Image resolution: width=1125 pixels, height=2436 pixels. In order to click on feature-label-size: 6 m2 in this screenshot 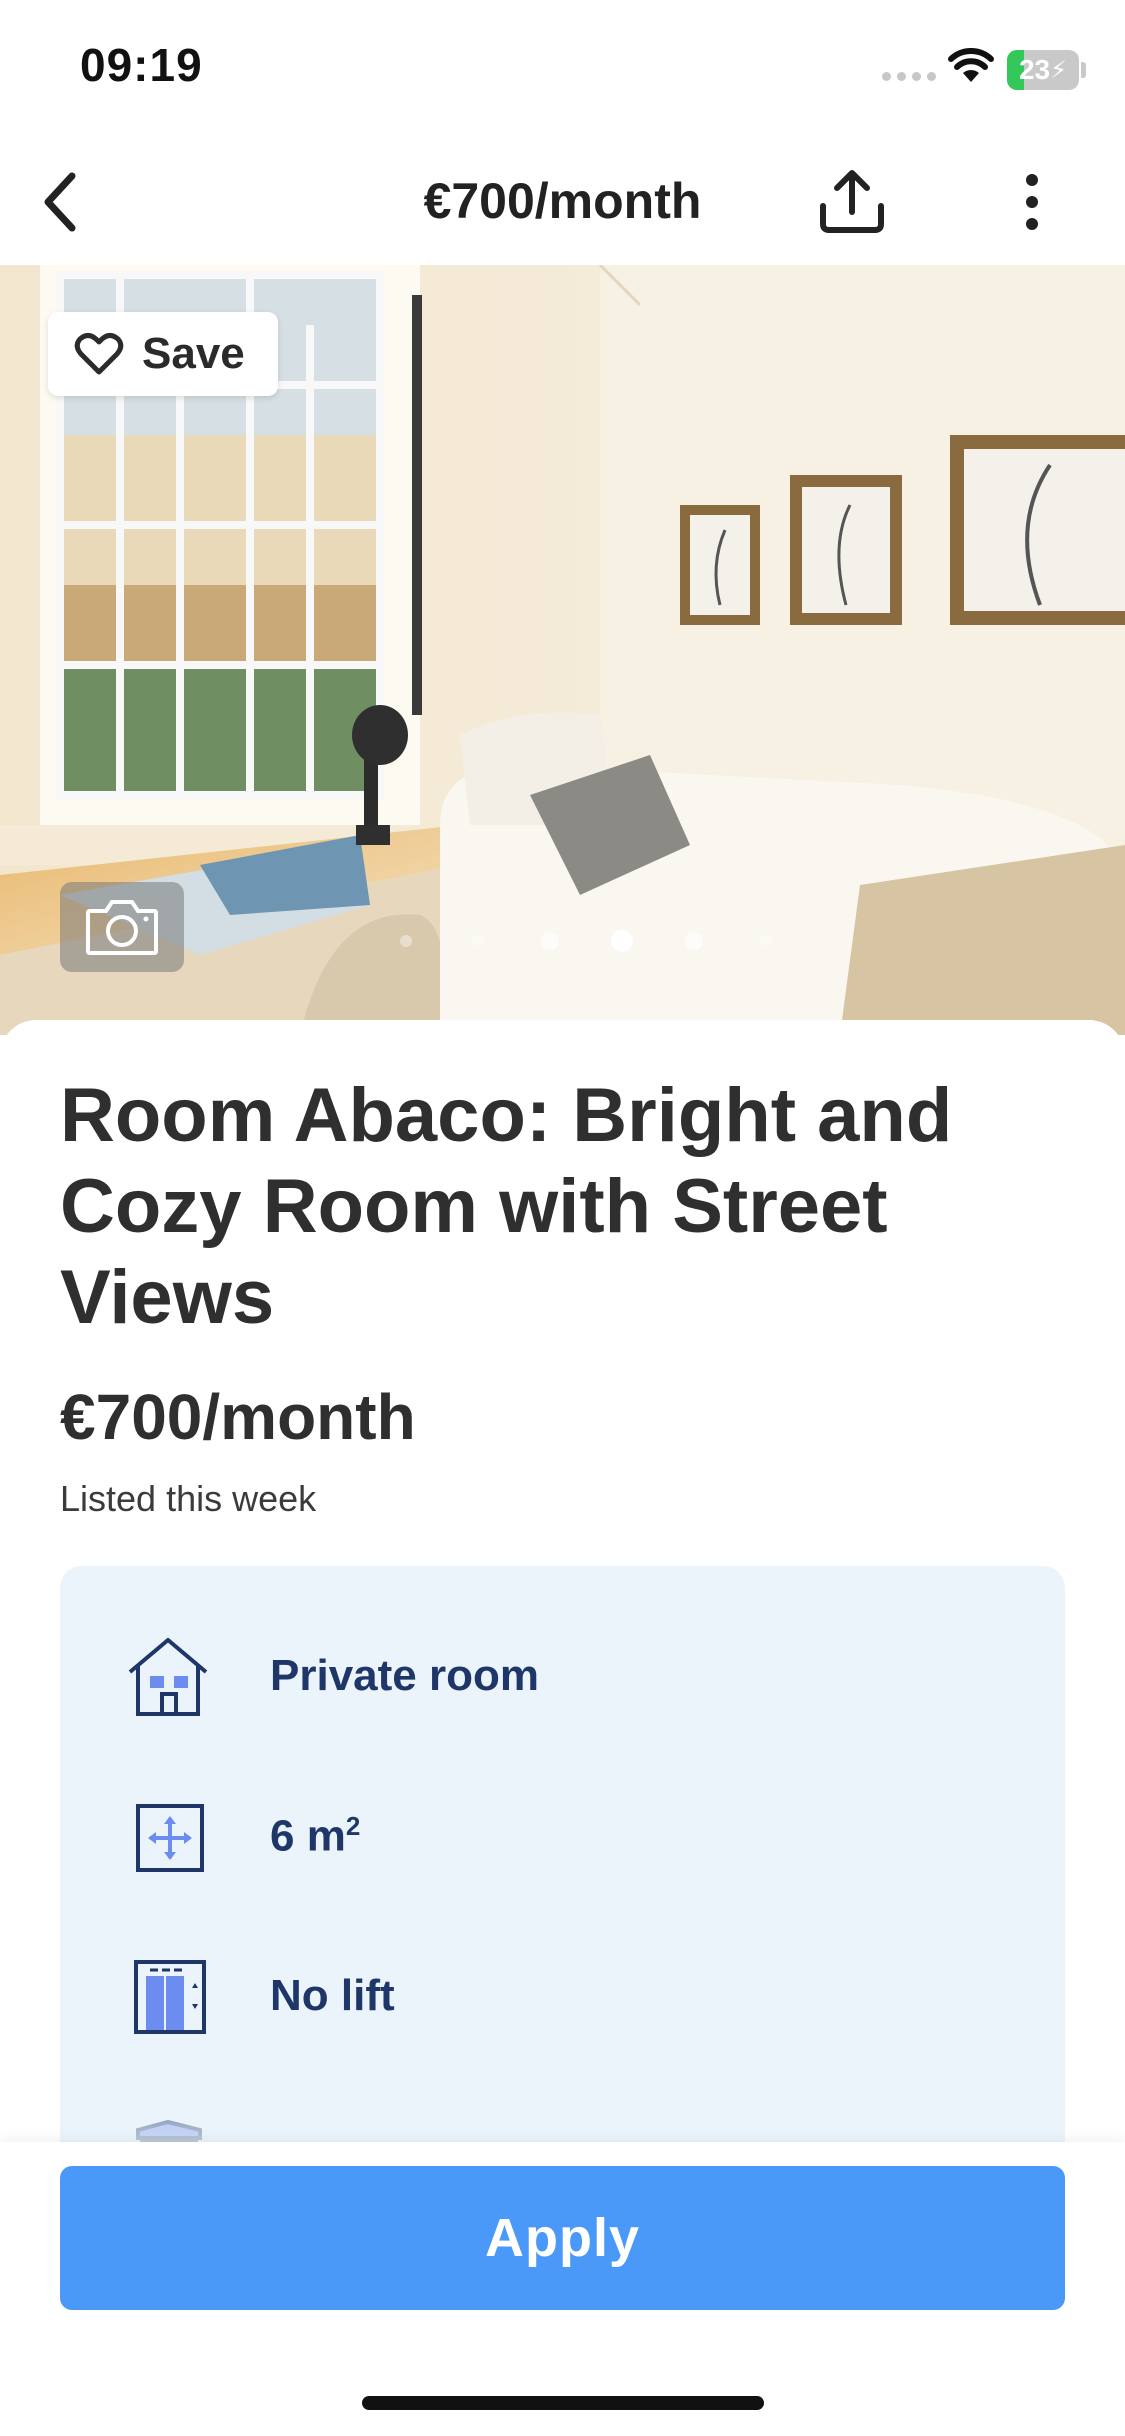, I will do `click(315, 1836)`.